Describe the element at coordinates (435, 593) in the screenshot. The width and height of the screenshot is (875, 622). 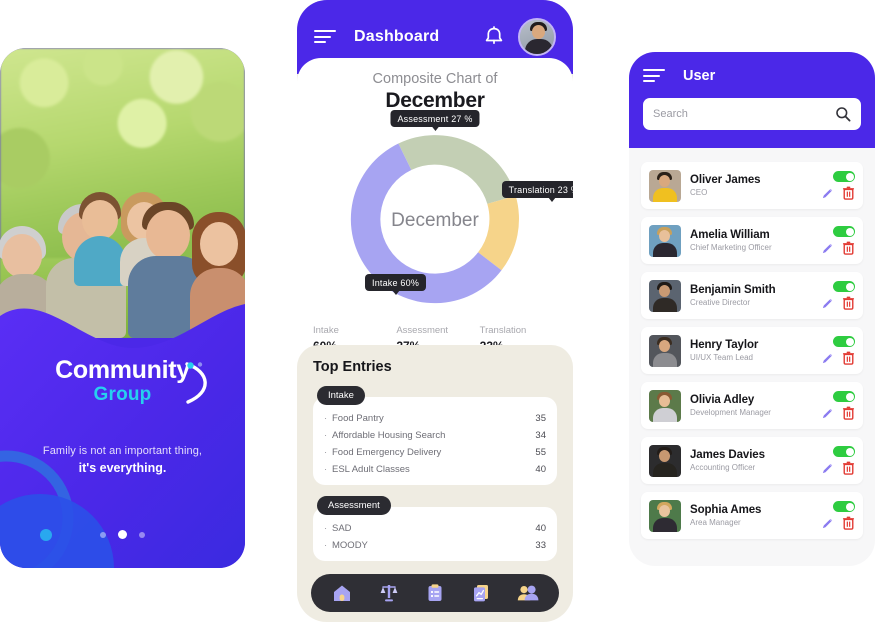
I see `clipboard-icon` at that location.